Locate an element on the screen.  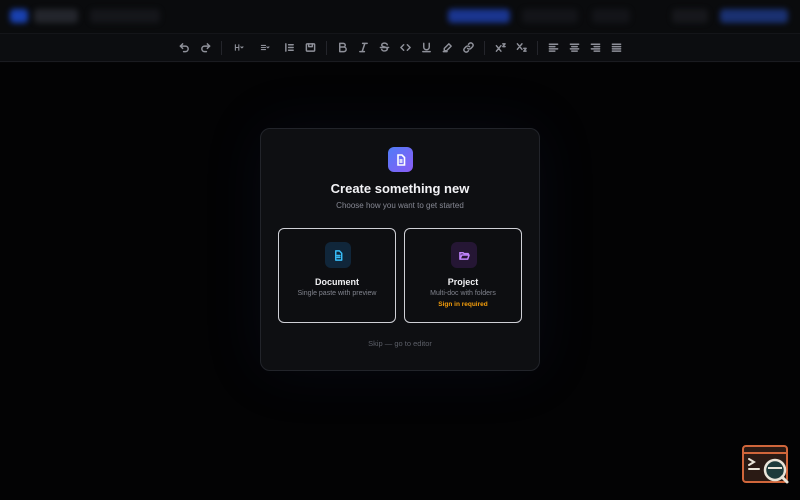
strikethrough-button is located at coordinates (384, 48).